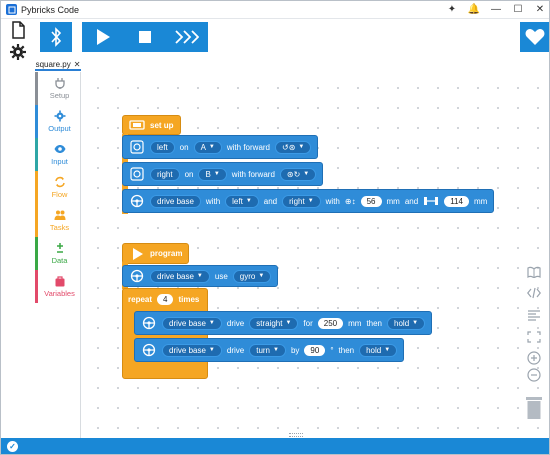 The height and width of the screenshot is (455, 550). Describe the element at coordinates (393, 201) in the screenshot. I see `wheel-unit: mm` at that location.